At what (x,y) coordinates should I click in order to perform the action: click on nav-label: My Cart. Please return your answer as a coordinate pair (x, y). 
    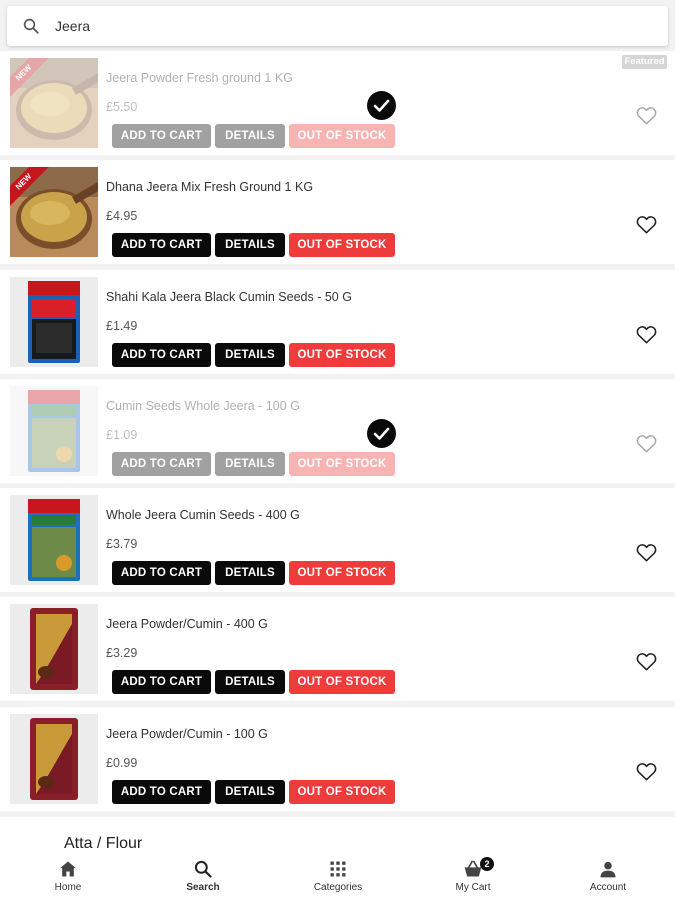
    Looking at the image, I should click on (473, 887).